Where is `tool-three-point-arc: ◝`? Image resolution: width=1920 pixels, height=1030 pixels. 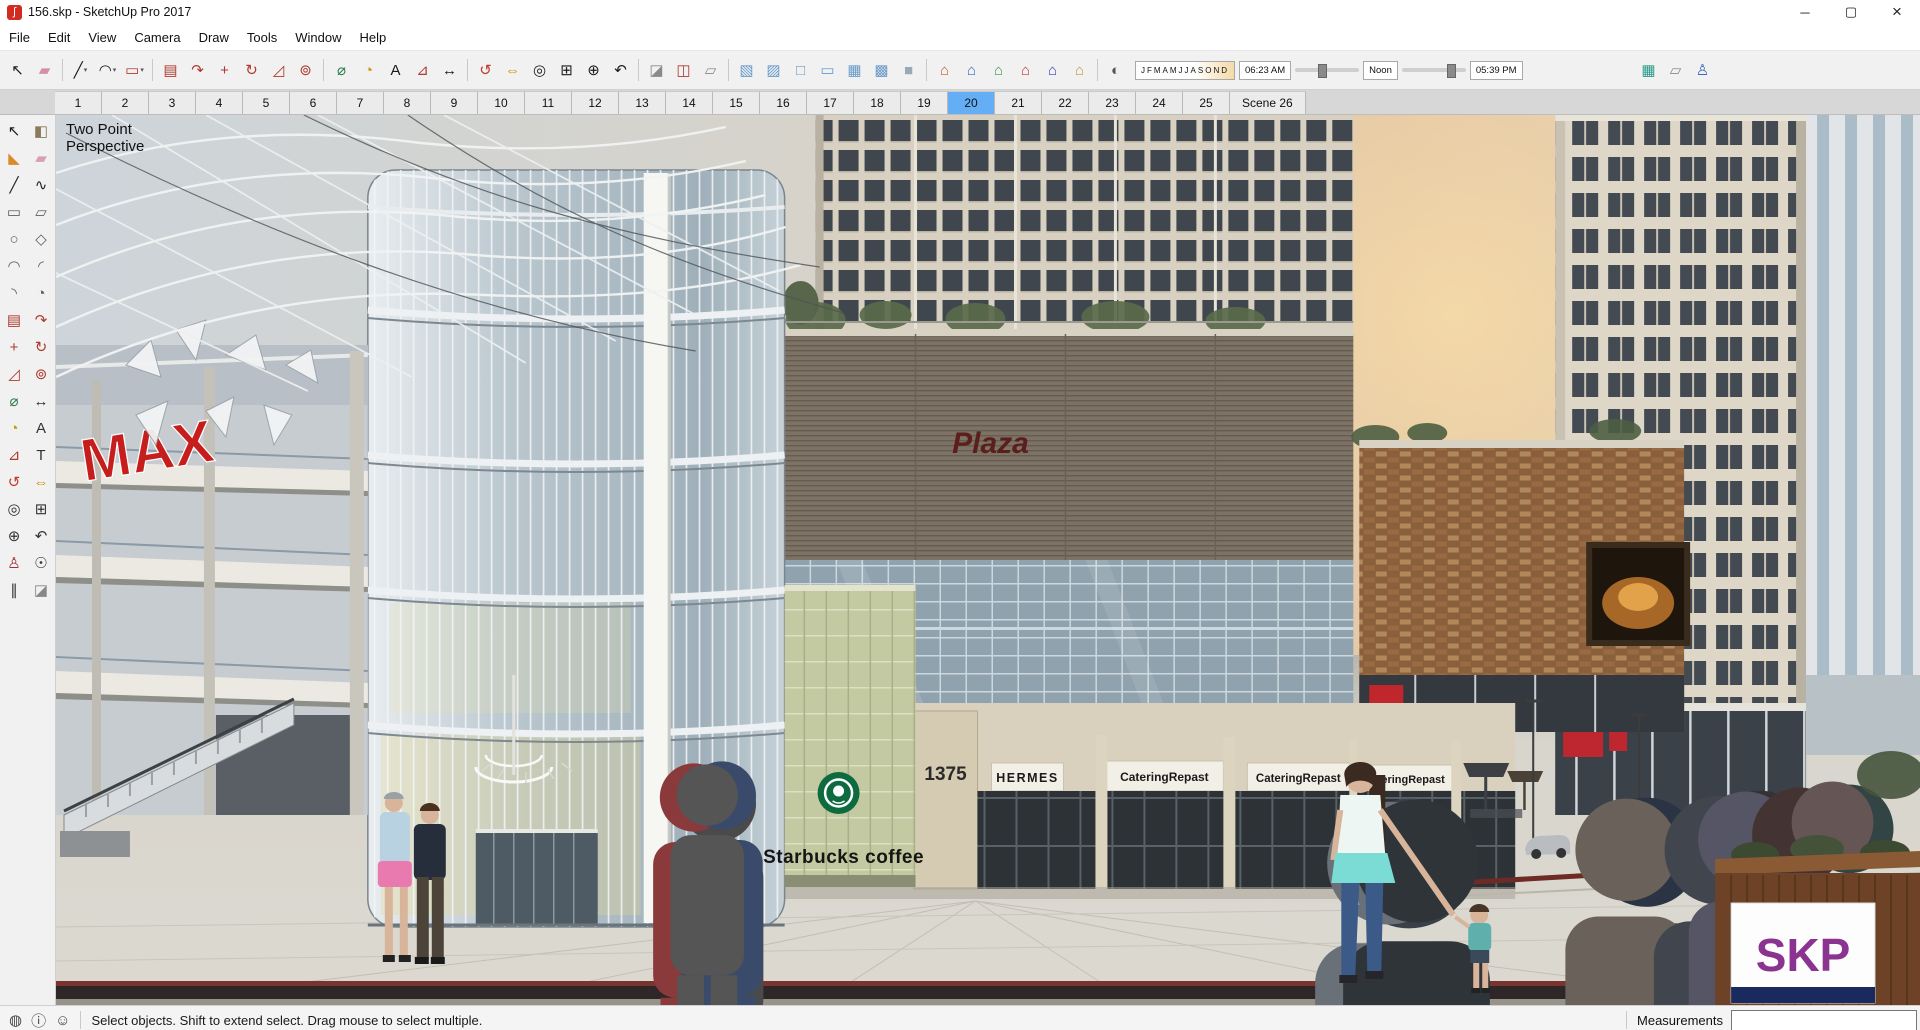
tool-three-point-arc: ◝ is located at coordinates (14, 293).